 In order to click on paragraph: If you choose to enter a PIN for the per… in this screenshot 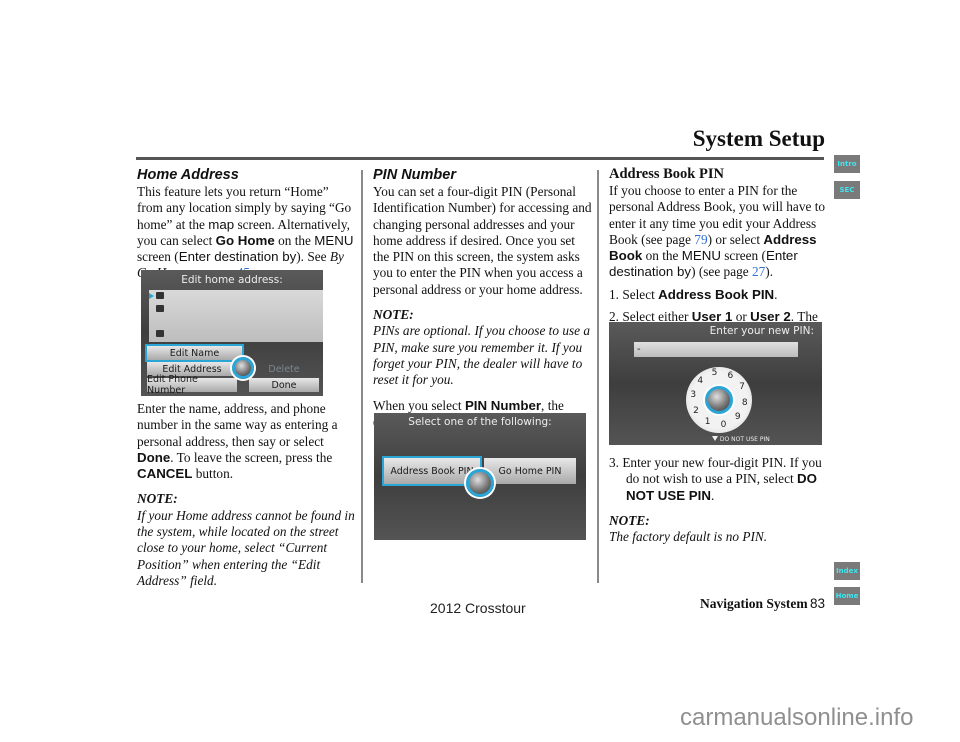, I will do `click(718, 232)`.